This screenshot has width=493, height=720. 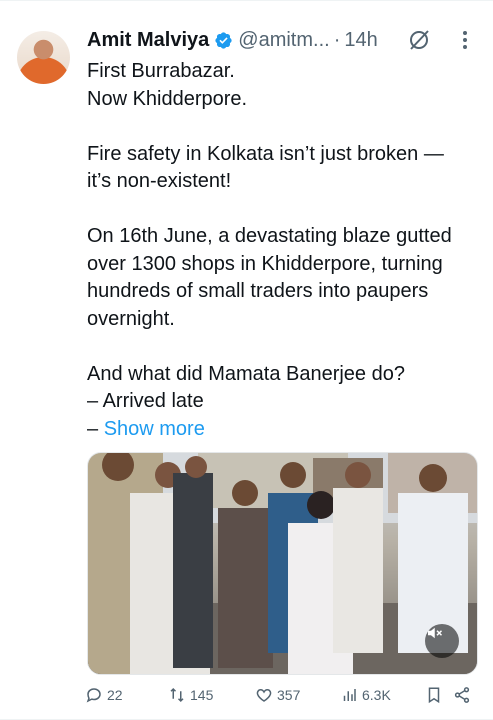 What do you see at coordinates (161, 71) in the screenshot?
I see `tweet-line: First Burrabazar.` at bounding box center [161, 71].